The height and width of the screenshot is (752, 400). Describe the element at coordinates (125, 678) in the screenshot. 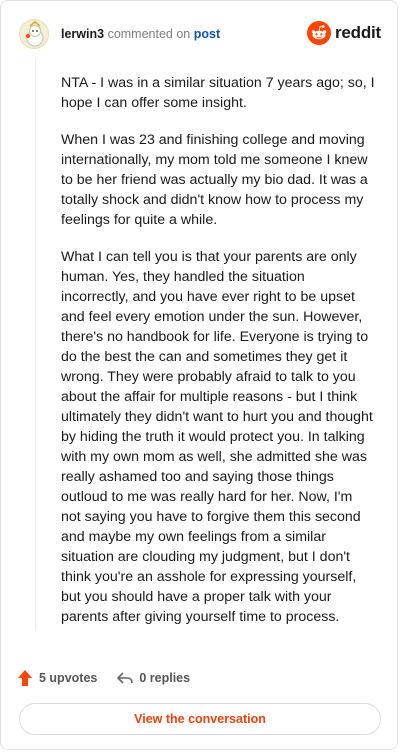

I see `reply-arrow-icon` at that location.